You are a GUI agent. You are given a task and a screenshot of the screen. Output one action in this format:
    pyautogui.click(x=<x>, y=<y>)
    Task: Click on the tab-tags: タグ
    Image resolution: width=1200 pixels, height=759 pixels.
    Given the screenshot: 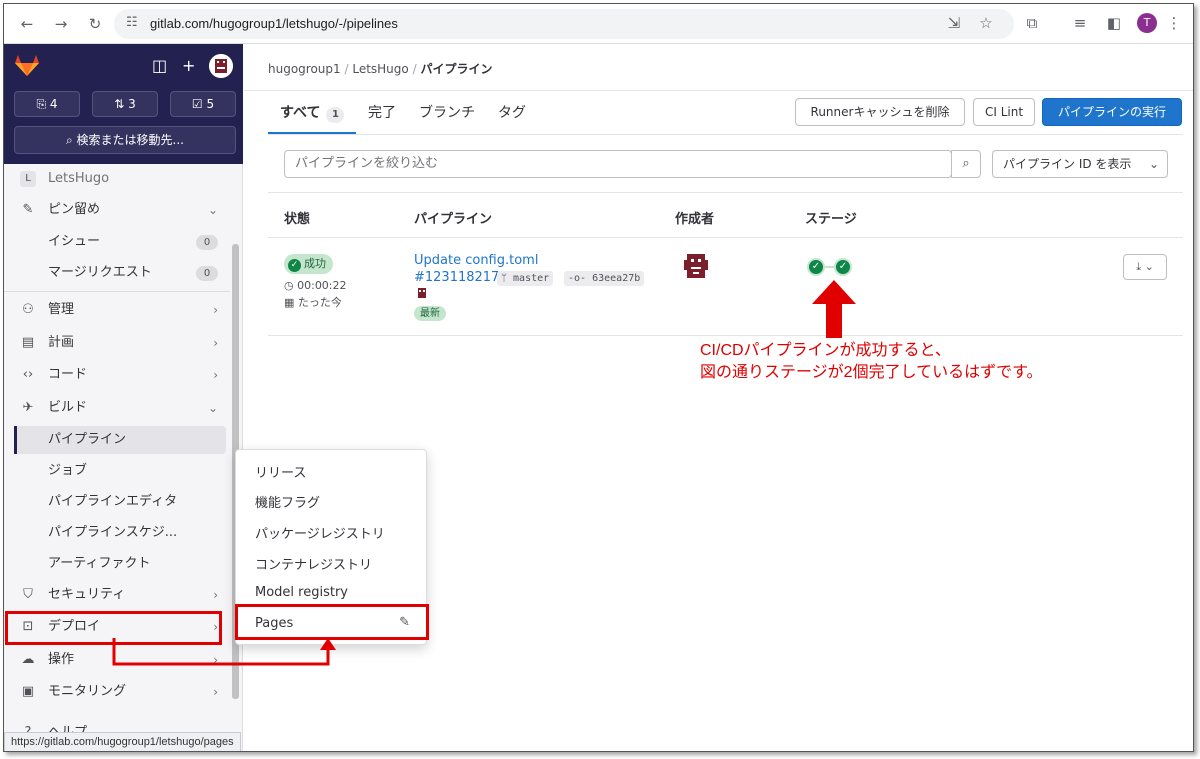 What is the action you would take?
    pyautogui.click(x=512, y=112)
    